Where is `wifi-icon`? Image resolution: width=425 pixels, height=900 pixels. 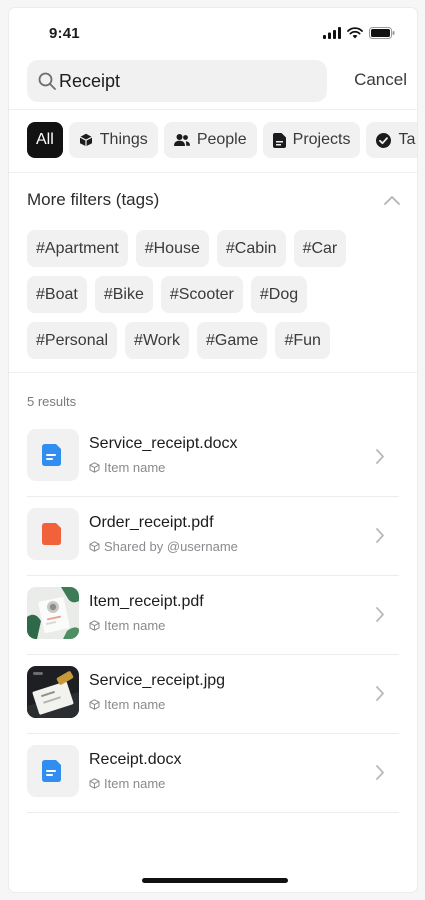
wifi-icon is located at coordinates (355, 33).